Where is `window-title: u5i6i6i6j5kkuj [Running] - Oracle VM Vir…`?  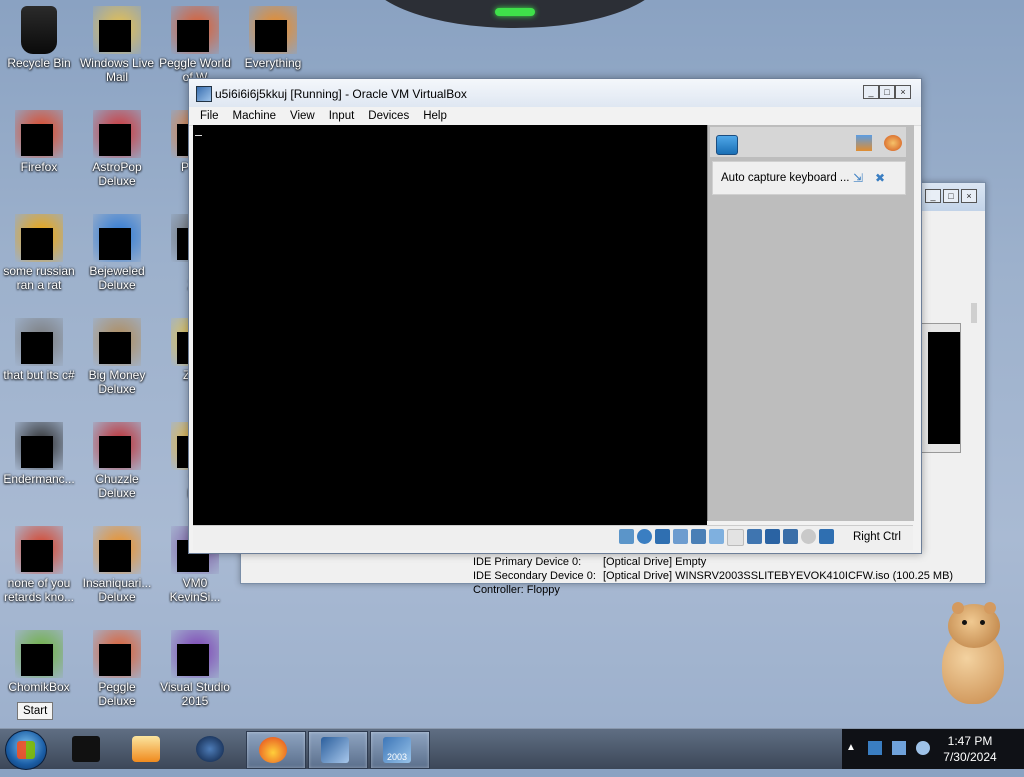
window-title: u5i6i6i6j5kkuj [Running] - Oracle VM Vir… is located at coordinates (341, 94).